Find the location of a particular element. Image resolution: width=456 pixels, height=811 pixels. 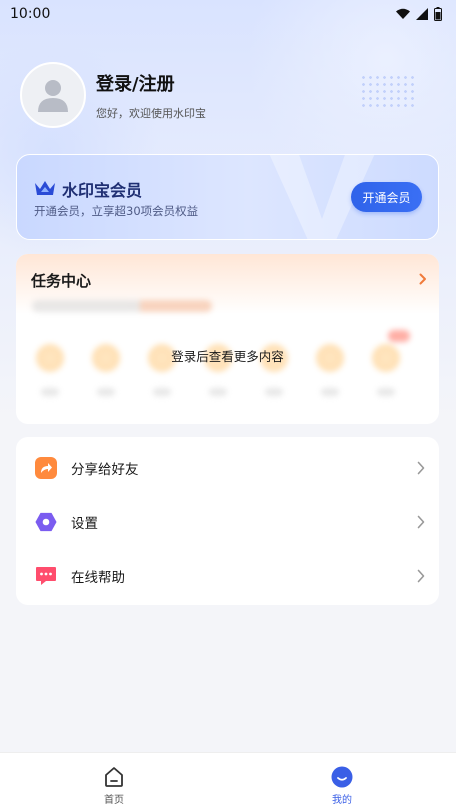

chat-help-icon is located at coordinates (46, 576).